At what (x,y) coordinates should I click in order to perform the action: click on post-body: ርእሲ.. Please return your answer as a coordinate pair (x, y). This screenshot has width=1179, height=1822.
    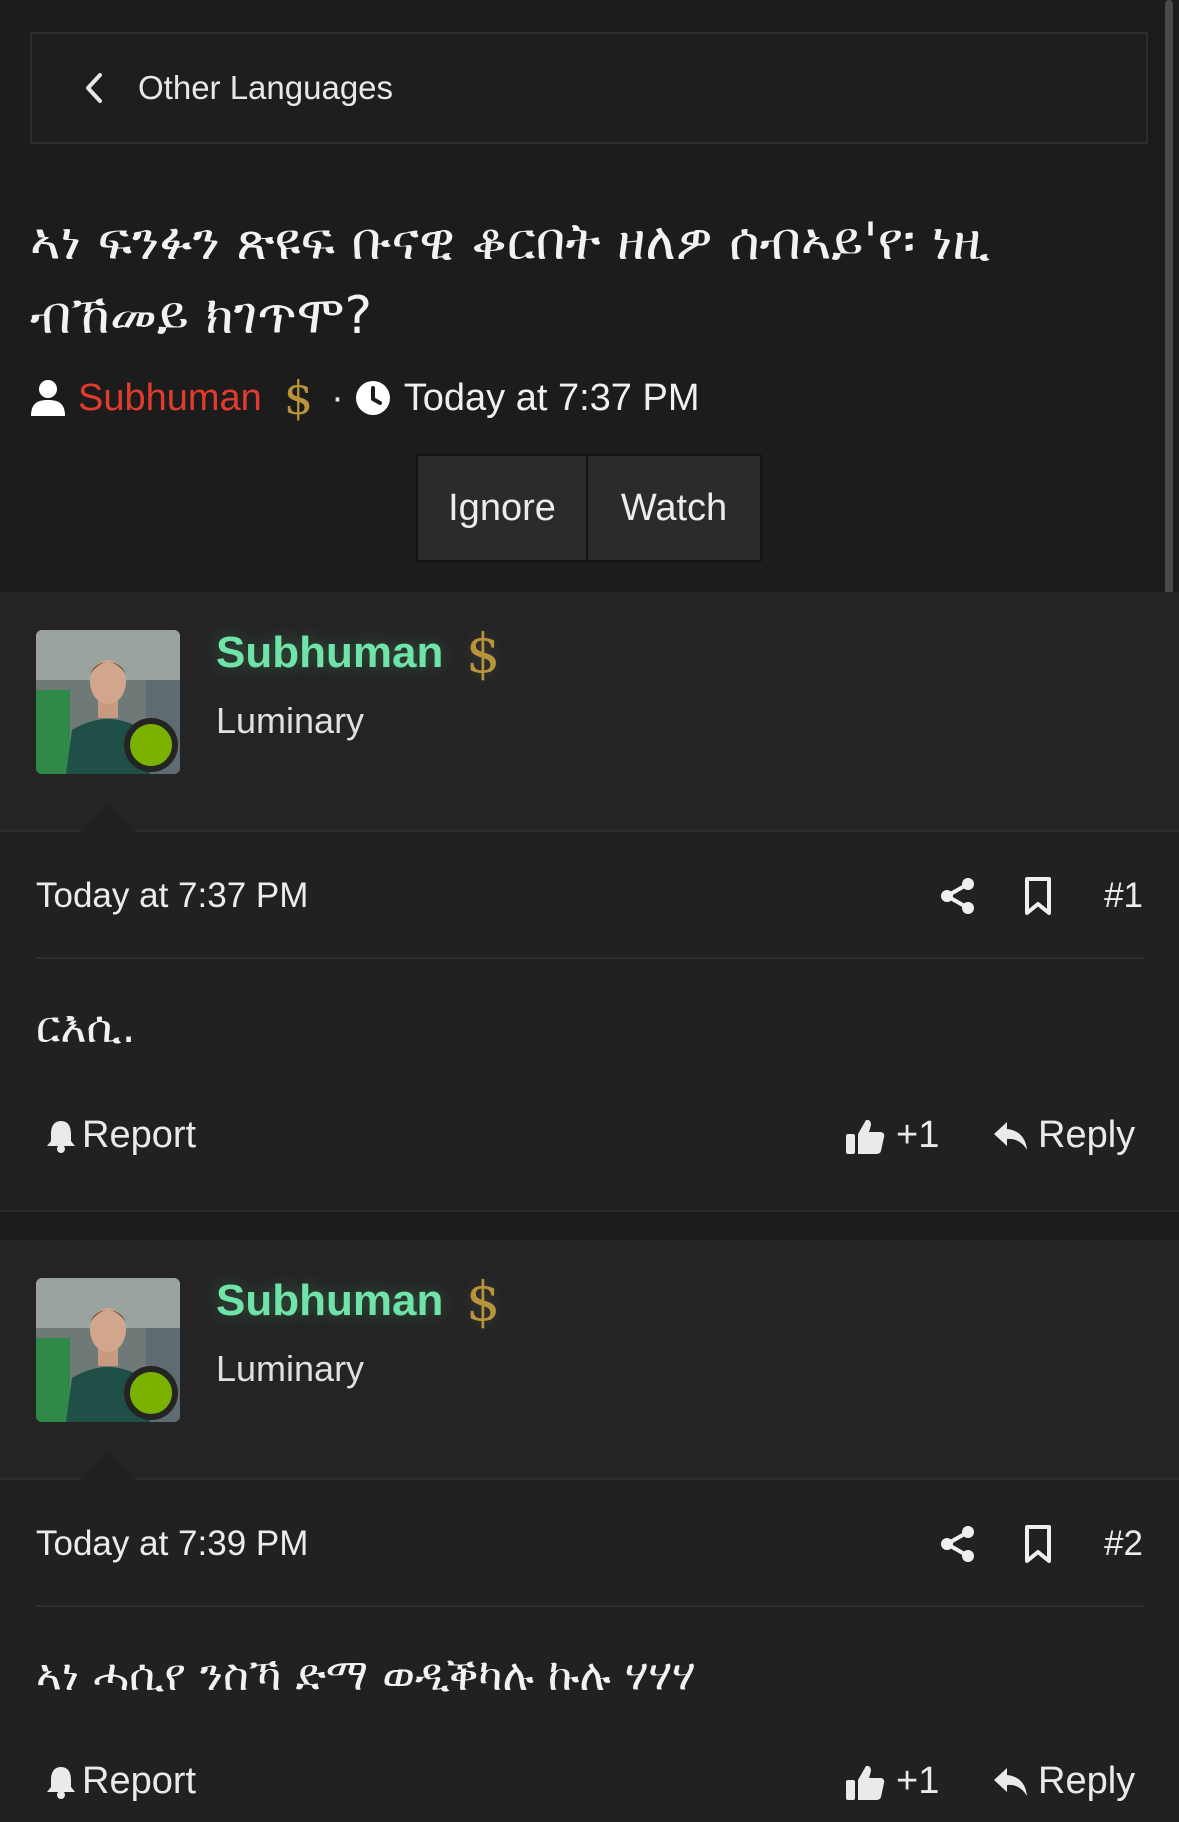
    Looking at the image, I should click on (86, 1027).